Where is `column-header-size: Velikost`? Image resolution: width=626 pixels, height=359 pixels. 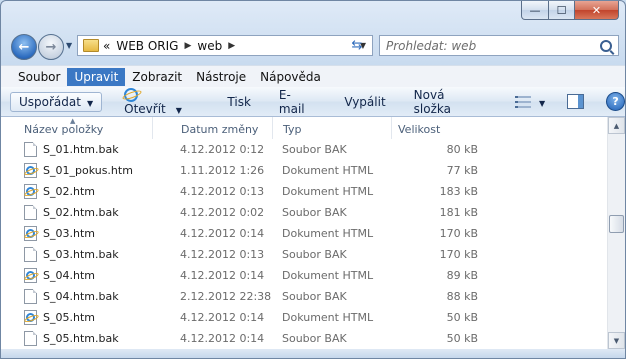
column-header-size: Velikost is located at coordinates (441, 128).